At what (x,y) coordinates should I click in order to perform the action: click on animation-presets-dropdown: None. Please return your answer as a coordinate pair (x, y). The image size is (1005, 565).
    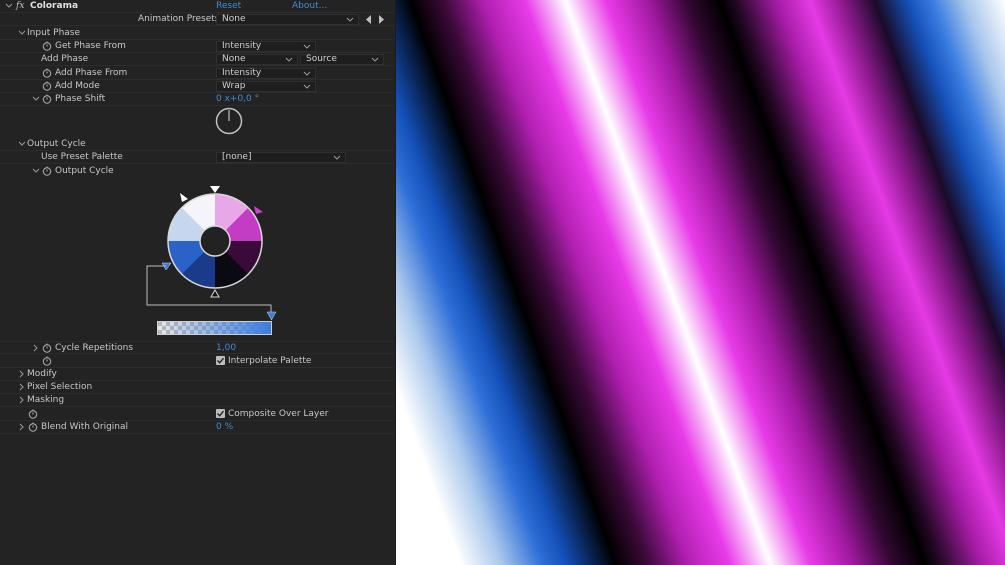
    Looking at the image, I should click on (287, 19).